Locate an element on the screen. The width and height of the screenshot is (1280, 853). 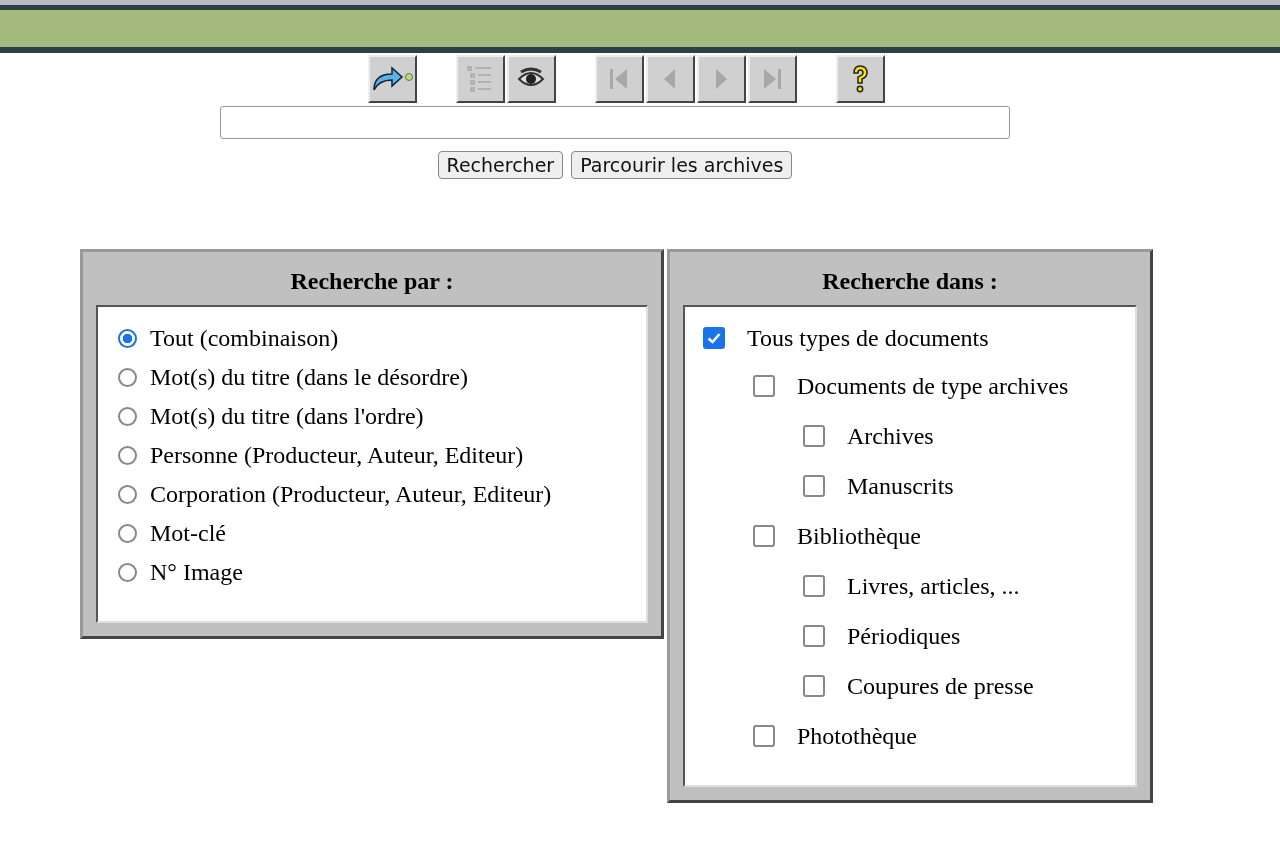
checkbox-label: Manuscrits is located at coordinates (900, 486).